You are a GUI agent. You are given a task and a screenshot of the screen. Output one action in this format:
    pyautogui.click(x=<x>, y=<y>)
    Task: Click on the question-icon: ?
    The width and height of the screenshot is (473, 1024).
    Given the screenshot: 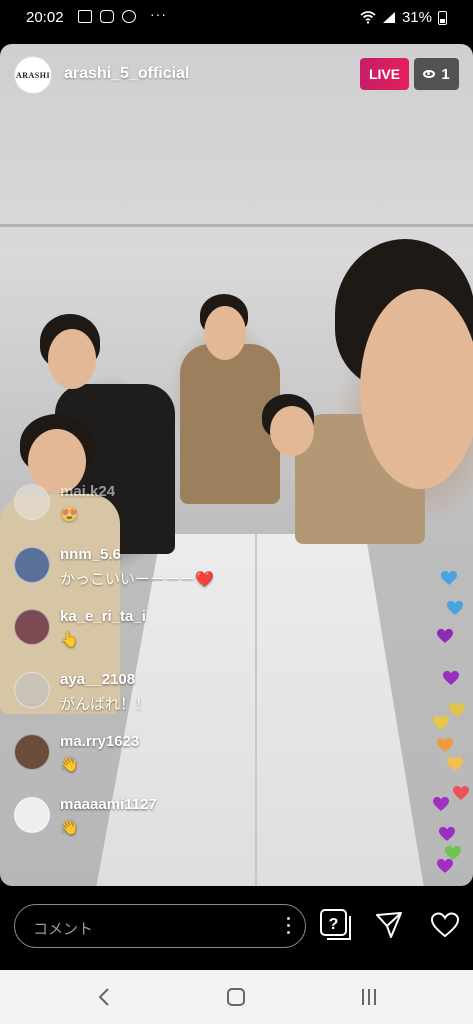 What is the action you would take?
    pyautogui.click(x=335, y=924)
    